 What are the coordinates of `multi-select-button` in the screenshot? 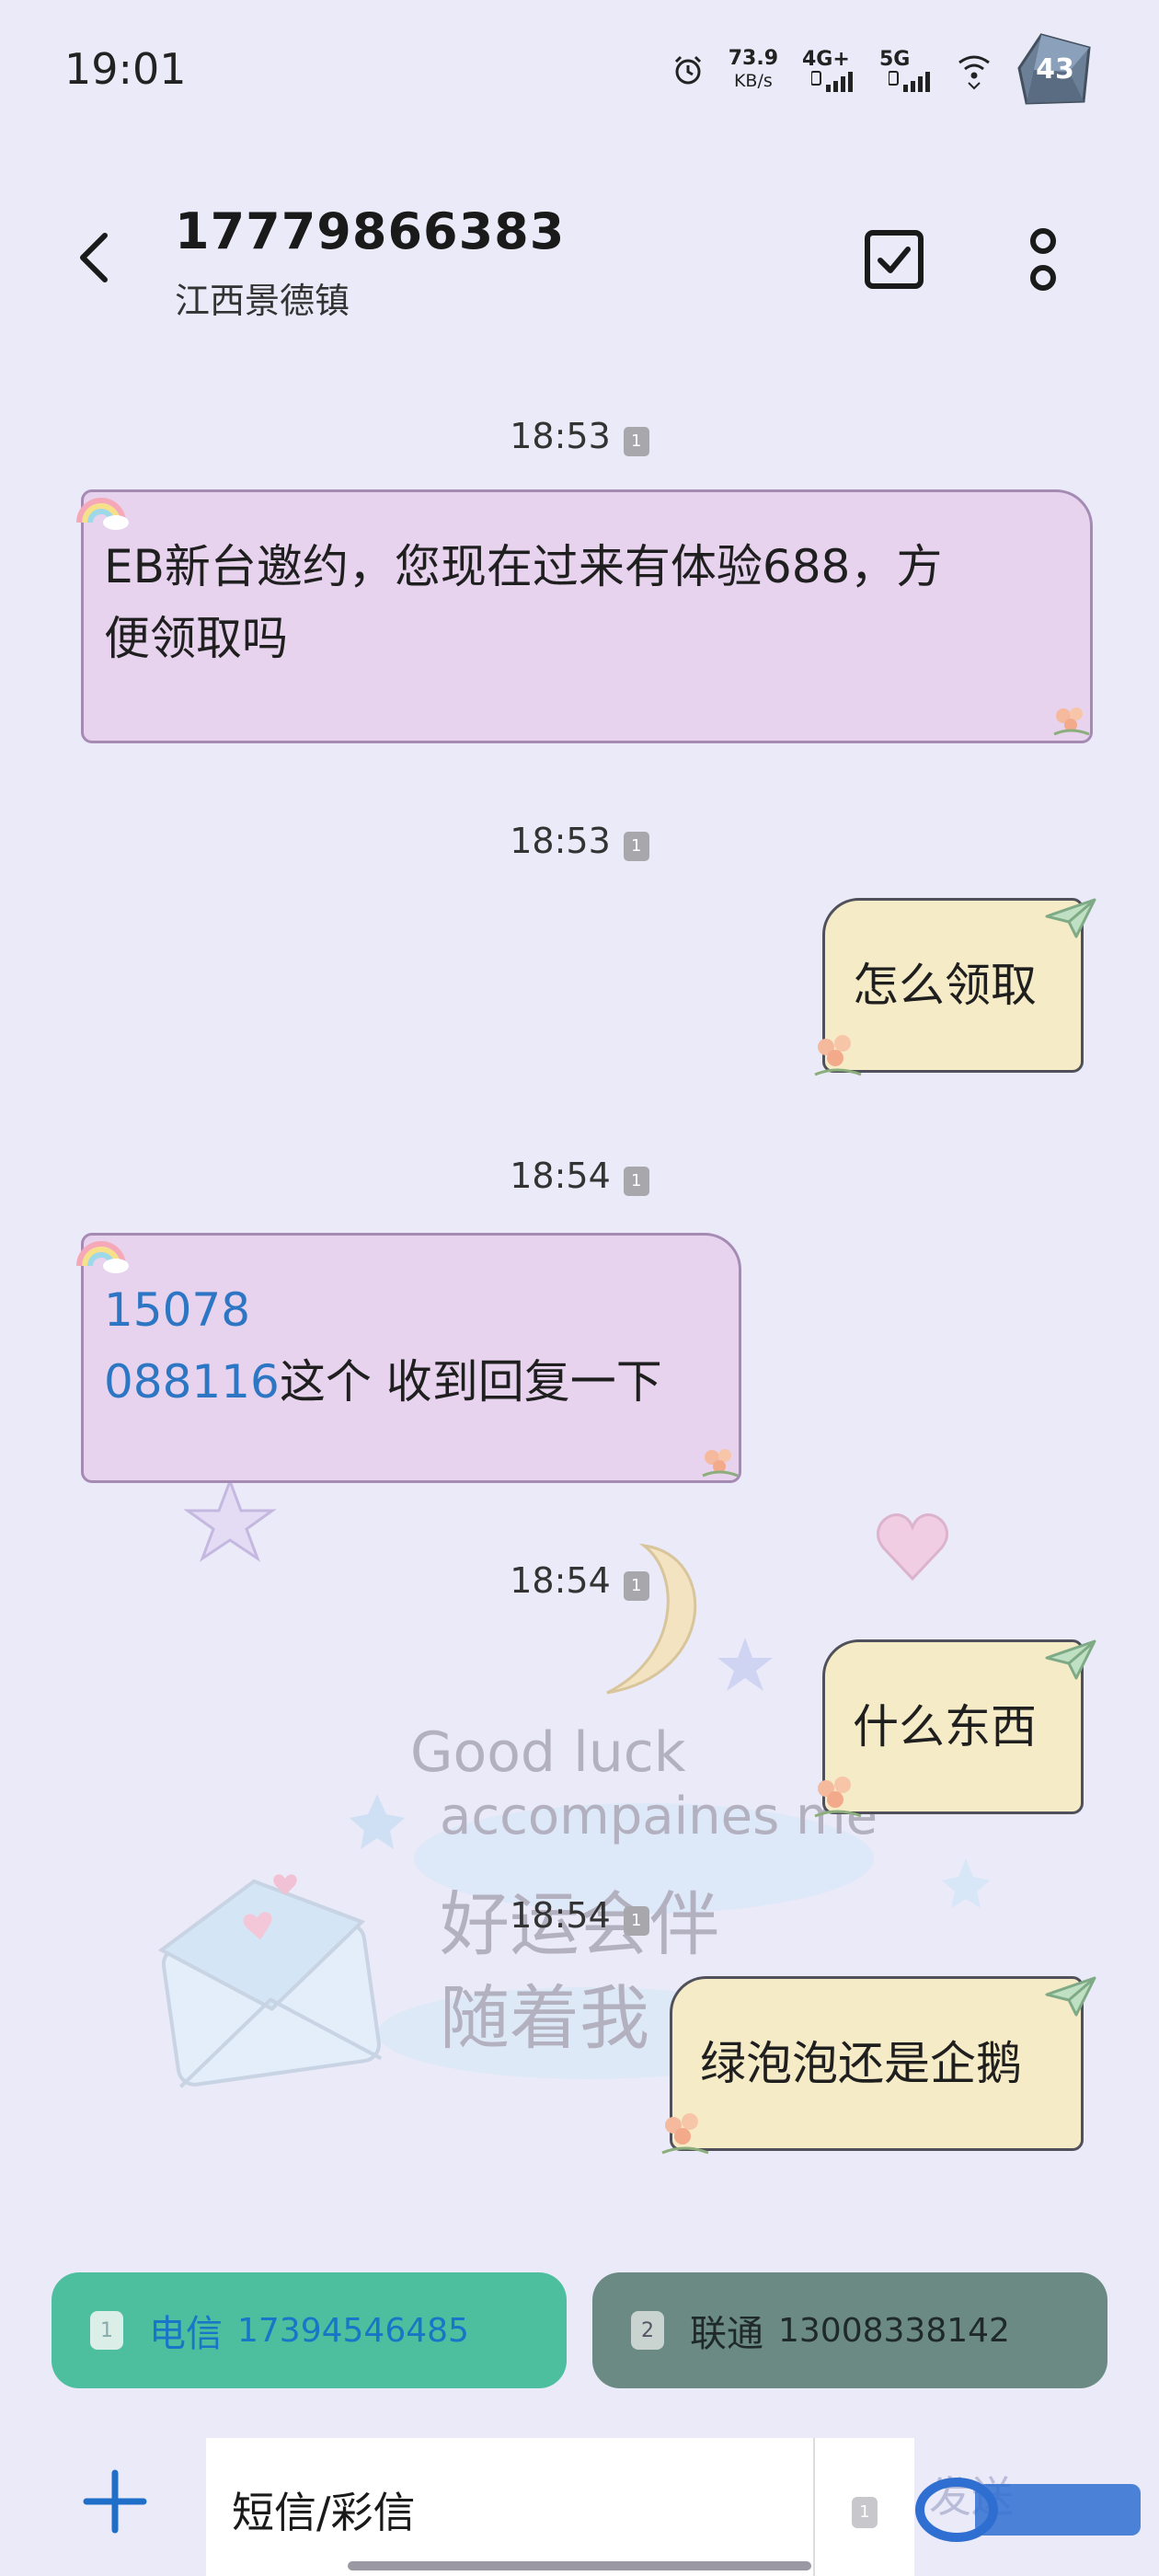 It's located at (894, 259).